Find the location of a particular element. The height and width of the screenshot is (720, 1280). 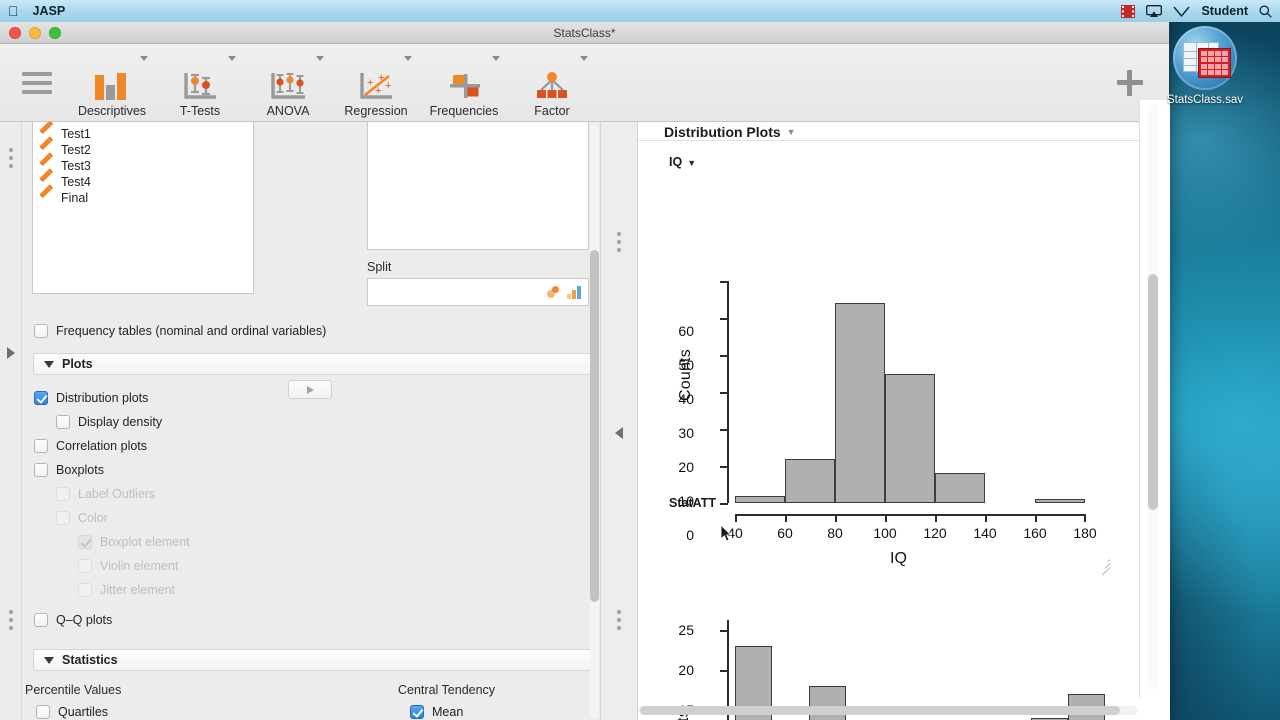

ribbon-item-descriptives: Descriptives is located at coordinates (112, 83).